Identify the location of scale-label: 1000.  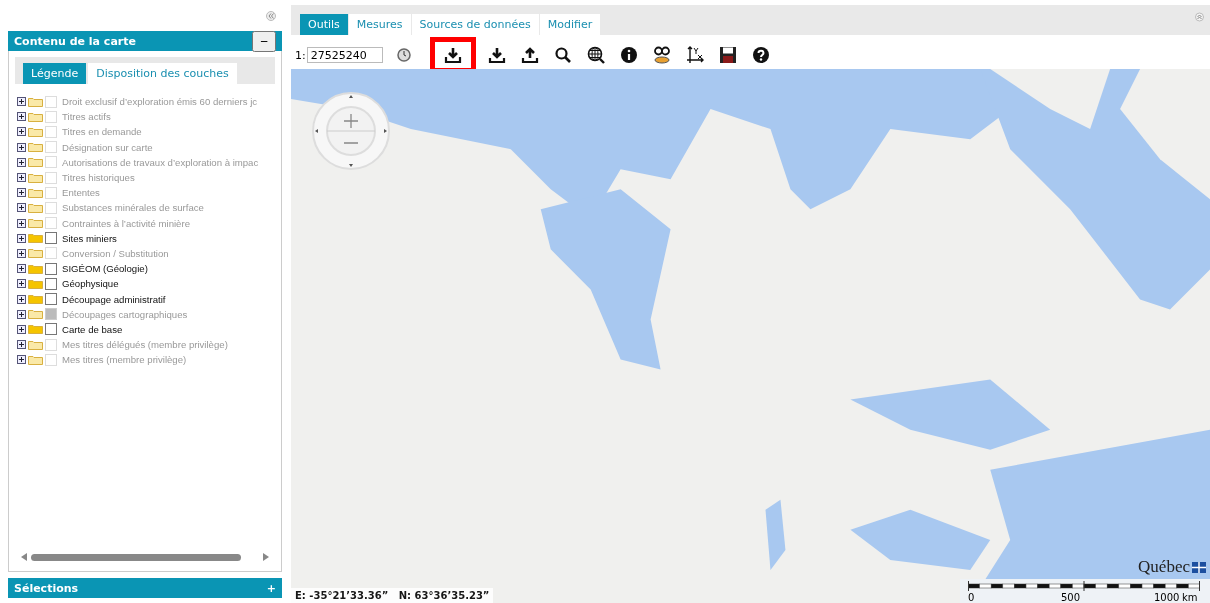
(1167, 597).